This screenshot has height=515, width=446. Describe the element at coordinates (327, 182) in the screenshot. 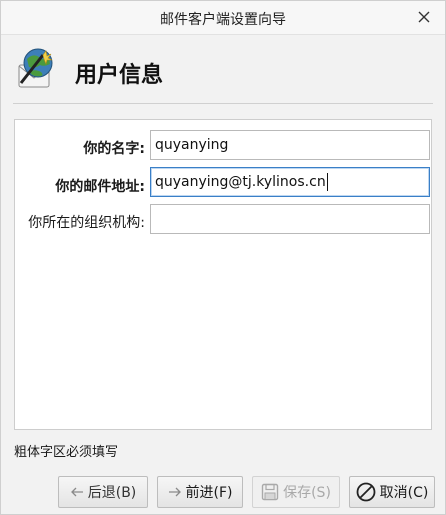

I see `text-caret` at that location.